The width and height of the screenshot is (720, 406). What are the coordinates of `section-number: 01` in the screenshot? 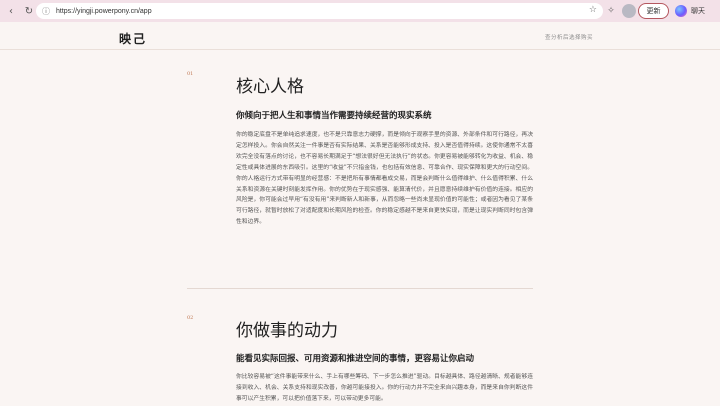 It's located at (190, 74).